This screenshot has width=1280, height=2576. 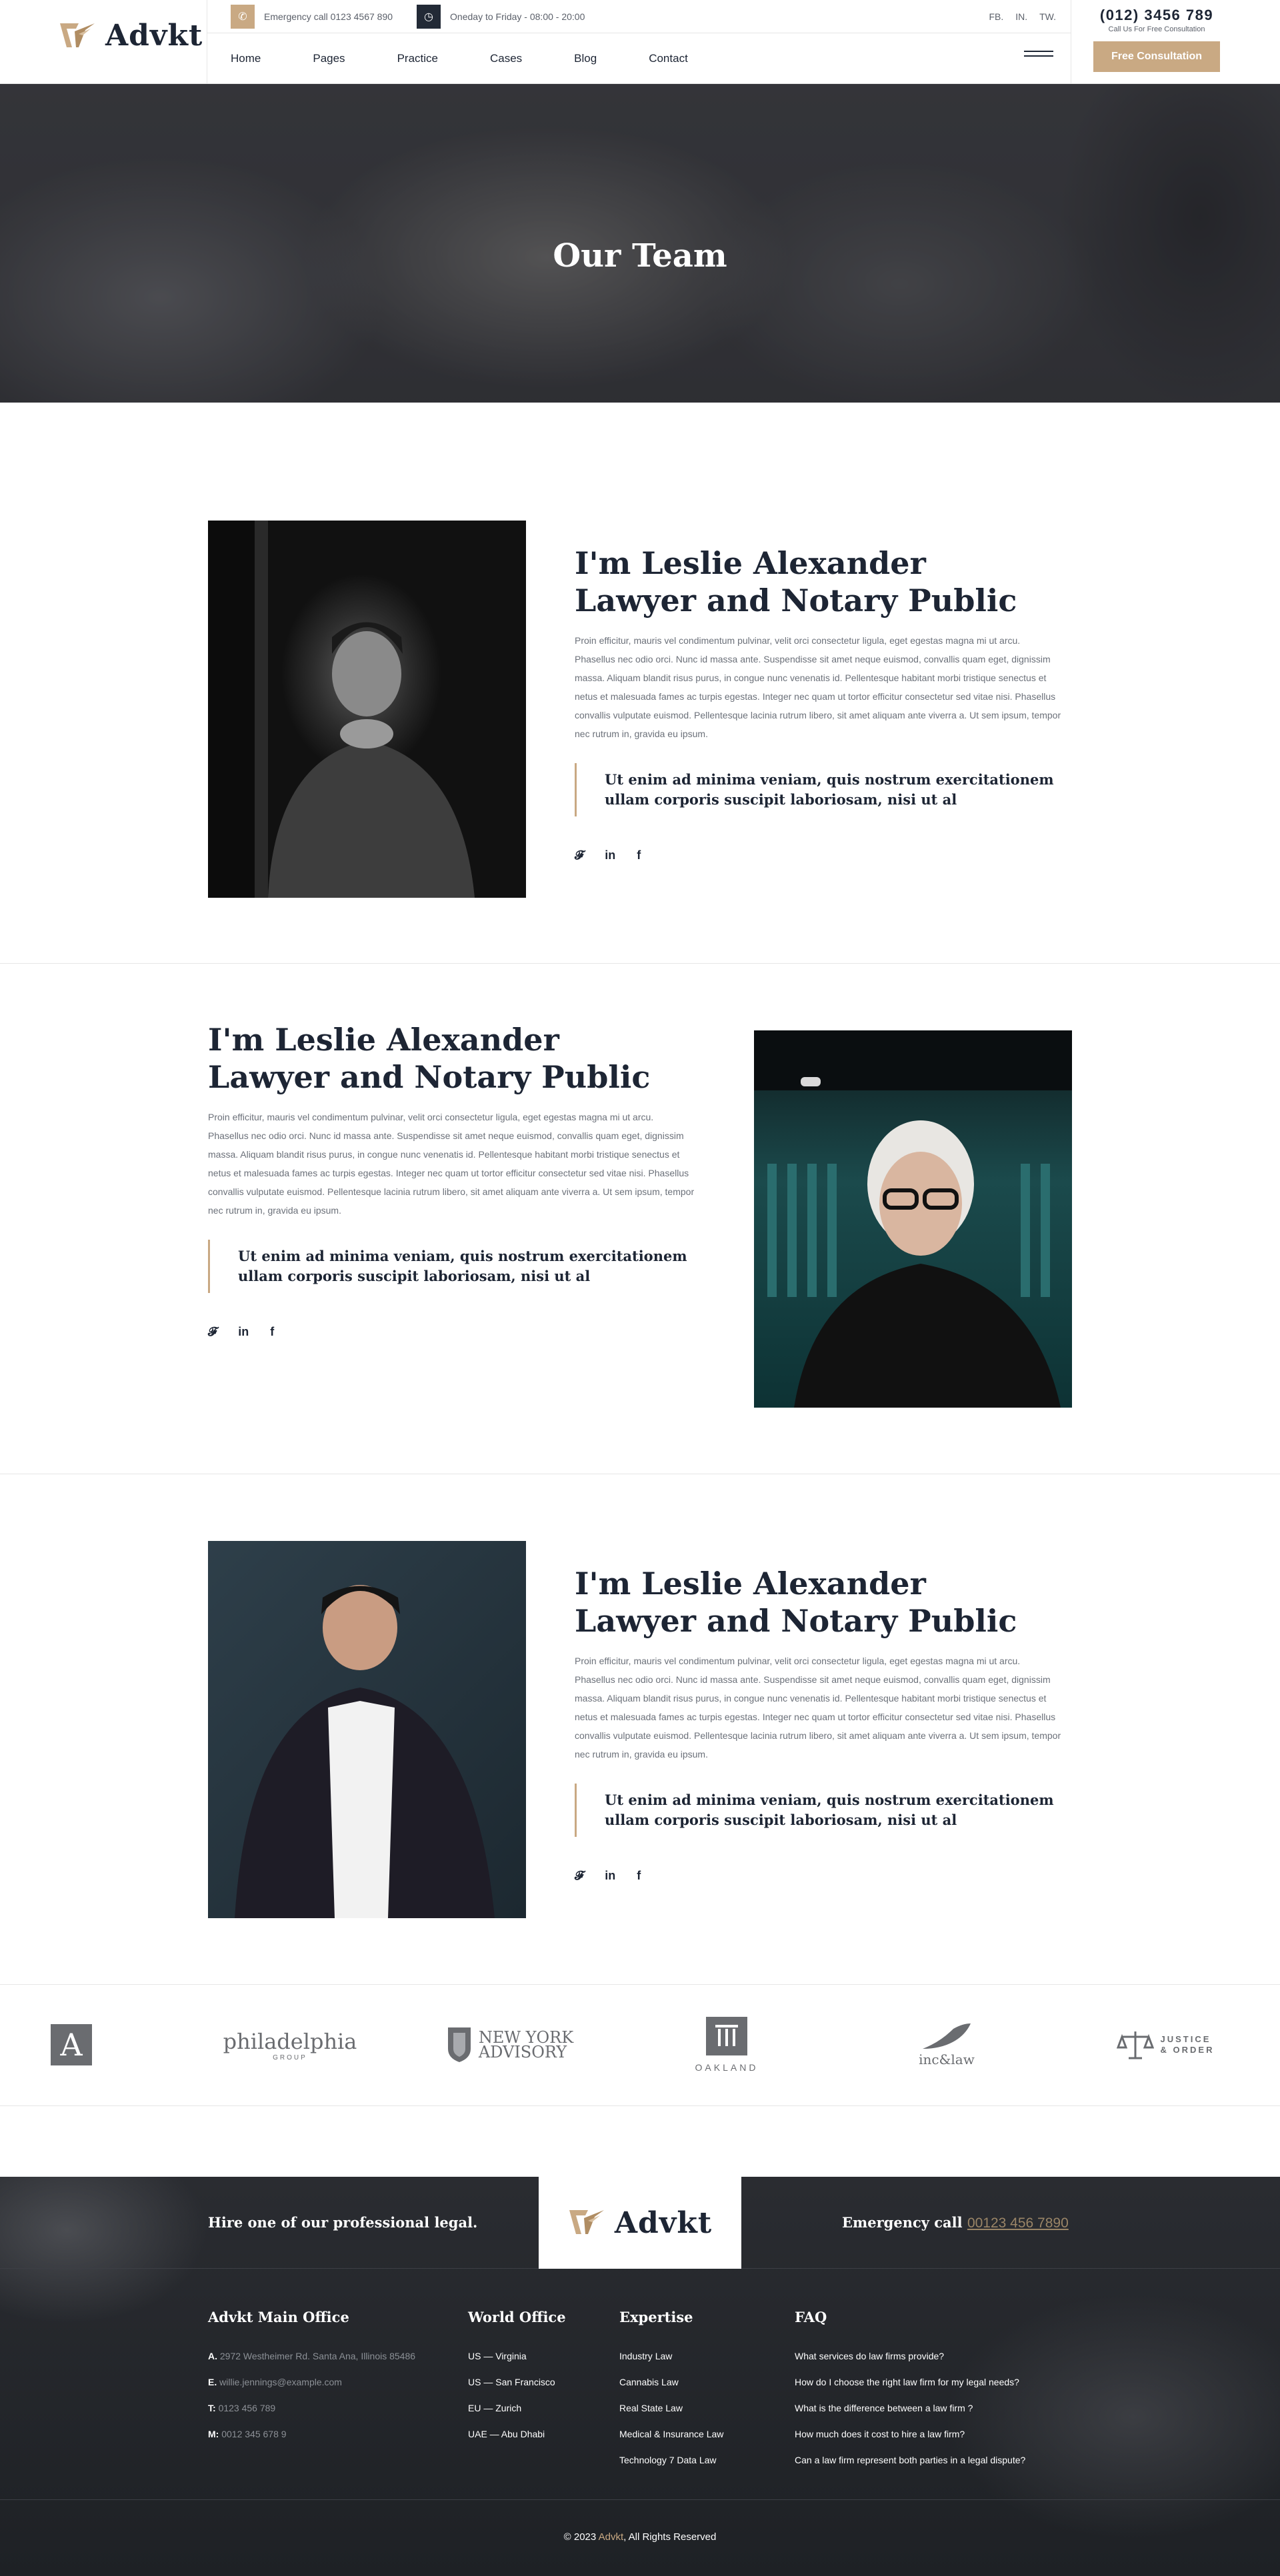 What do you see at coordinates (996, 16) in the screenshot?
I see `facebook-link: FB.` at bounding box center [996, 16].